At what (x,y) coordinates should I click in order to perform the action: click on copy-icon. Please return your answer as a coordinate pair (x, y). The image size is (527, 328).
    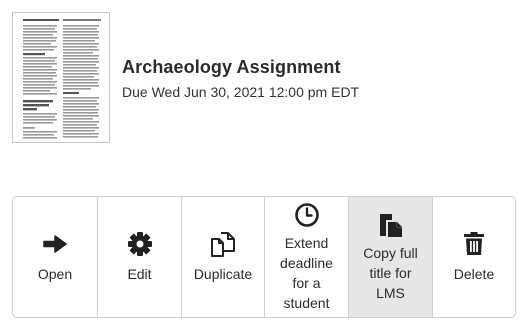
    Looking at the image, I should click on (223, 244).